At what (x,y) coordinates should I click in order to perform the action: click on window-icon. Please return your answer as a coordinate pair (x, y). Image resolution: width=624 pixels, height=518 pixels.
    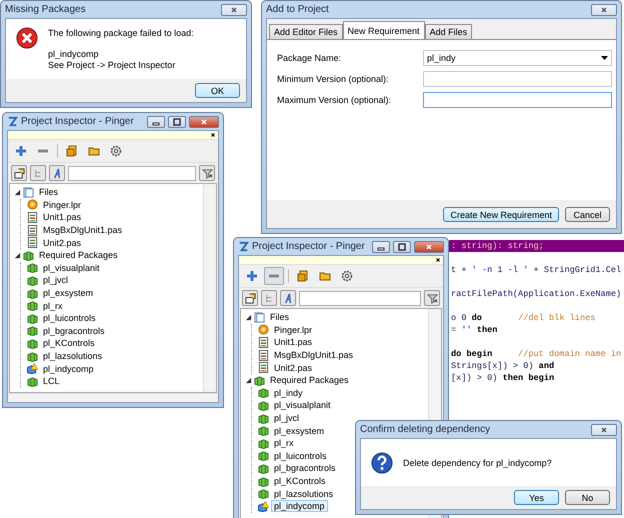
    Looking at the image, I should click on (250, 298).